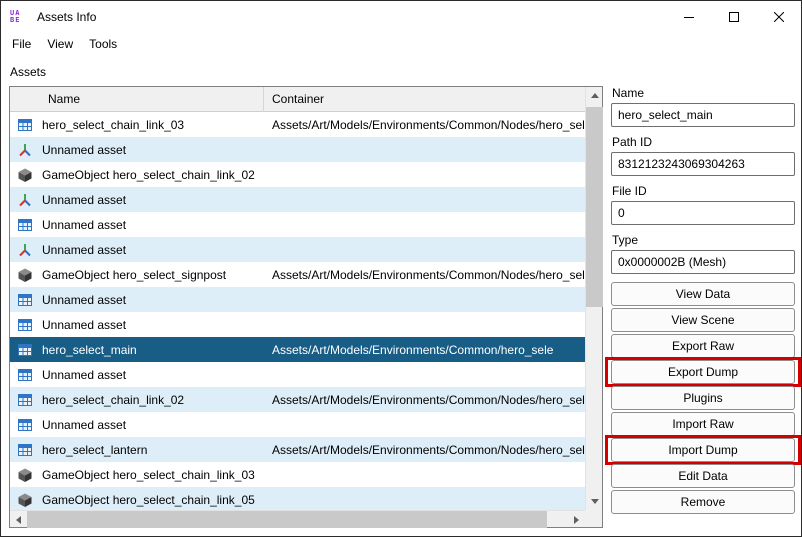  Describe the element at coordinates (148, 174) in the screenshot. I see `asset-name: GameObject hero_select_chain_link_02` at that location.